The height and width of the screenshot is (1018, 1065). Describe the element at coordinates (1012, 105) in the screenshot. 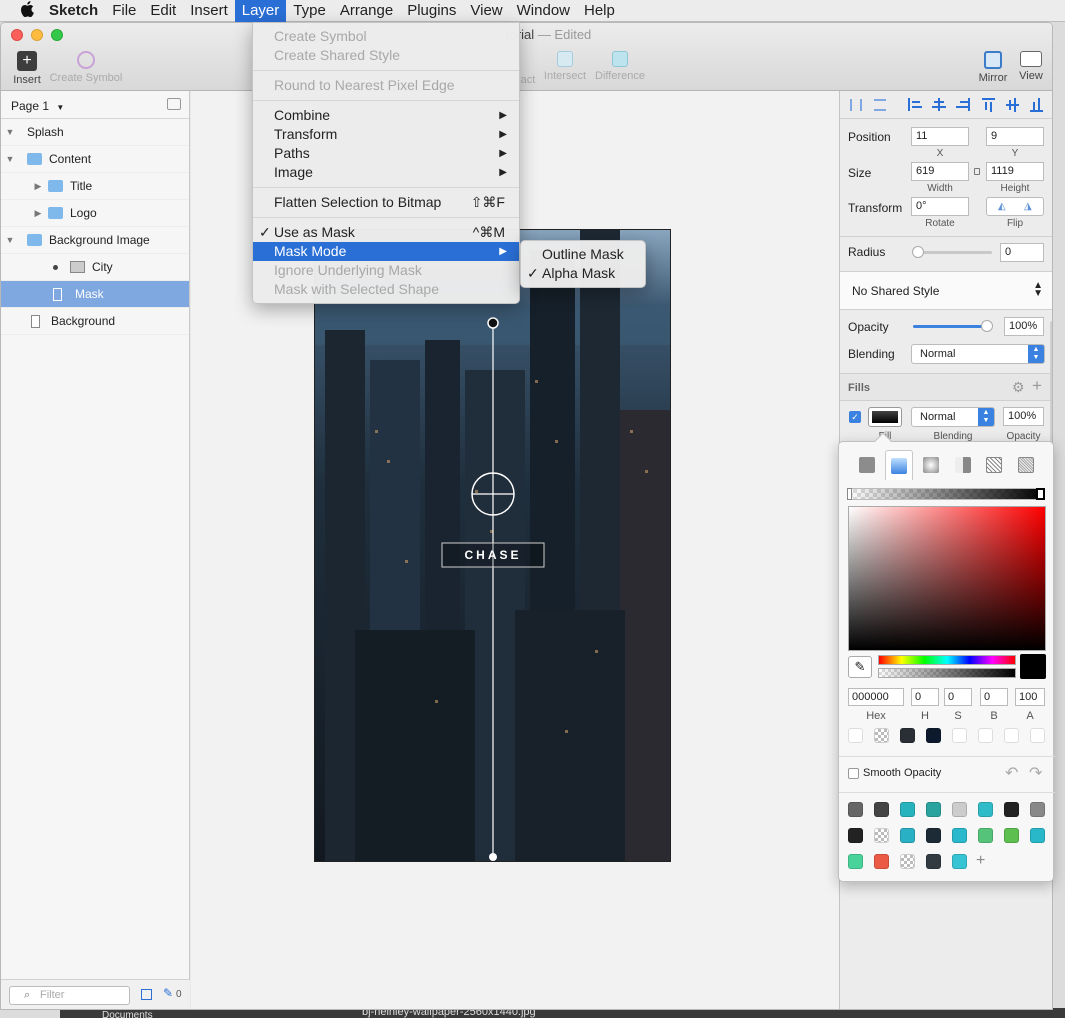

I see `align-middle-vertical-icon` at that location.